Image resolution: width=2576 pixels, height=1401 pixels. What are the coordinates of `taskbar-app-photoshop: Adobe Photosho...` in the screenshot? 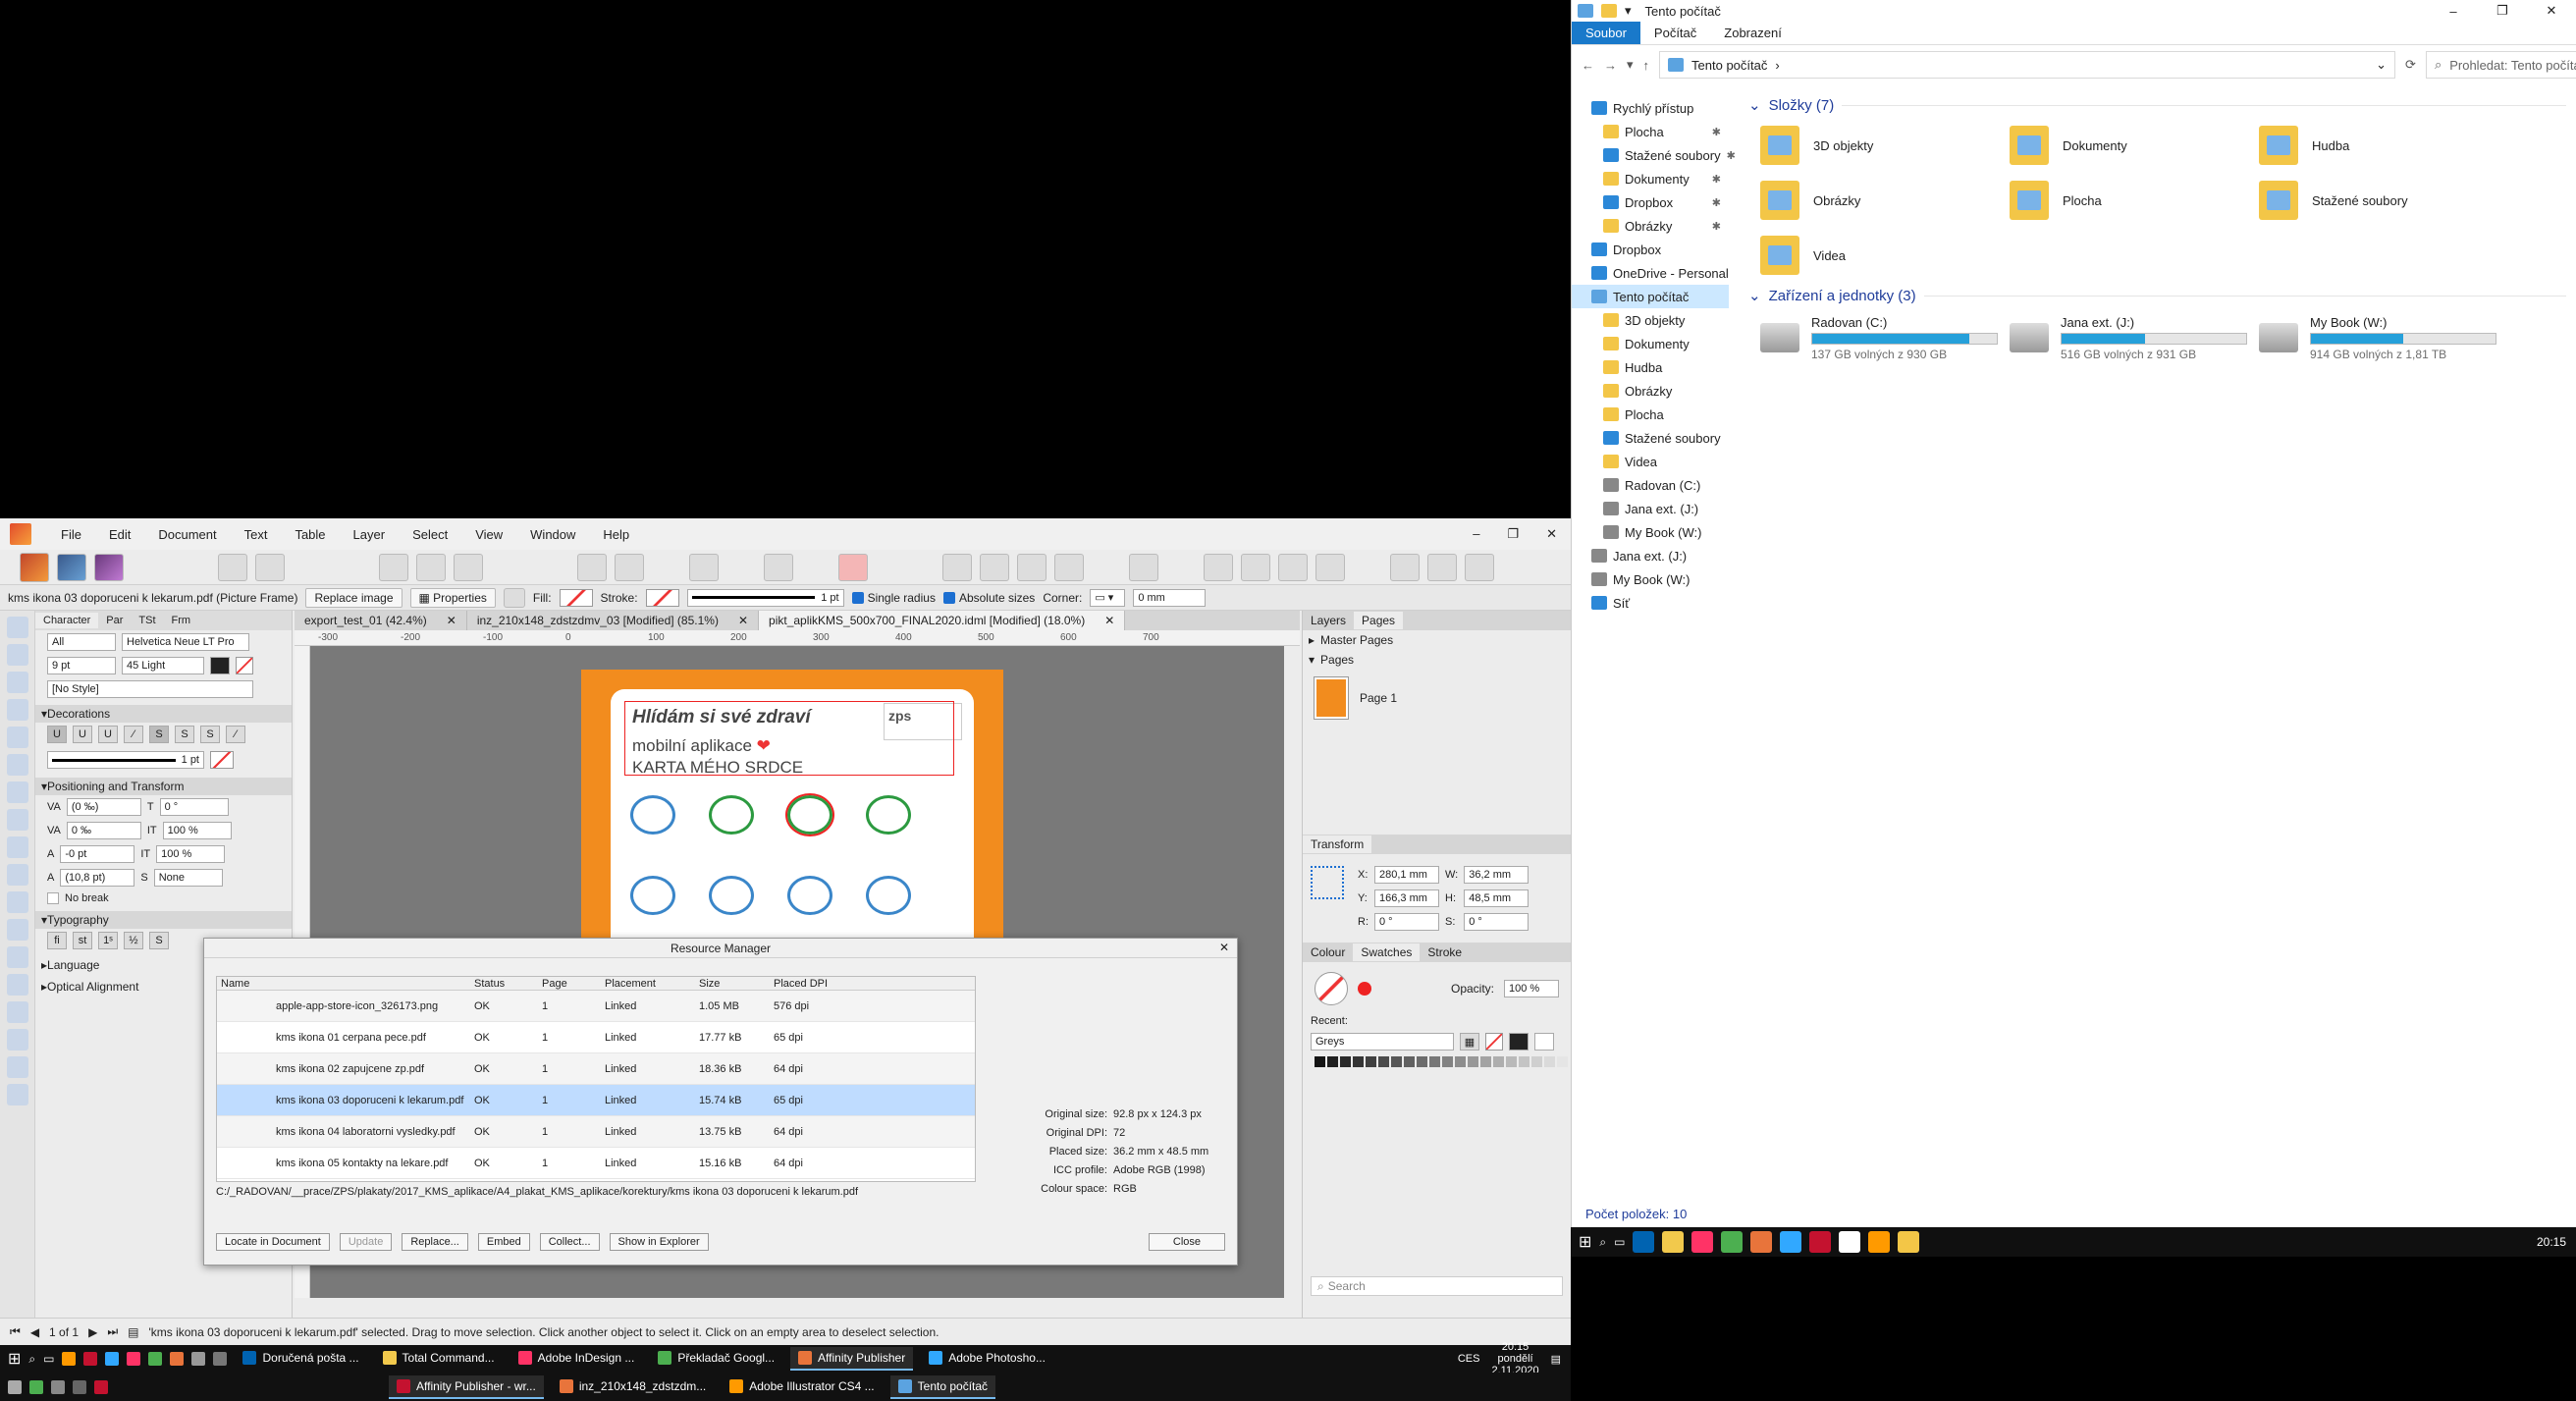 It's located at (987, 1359).